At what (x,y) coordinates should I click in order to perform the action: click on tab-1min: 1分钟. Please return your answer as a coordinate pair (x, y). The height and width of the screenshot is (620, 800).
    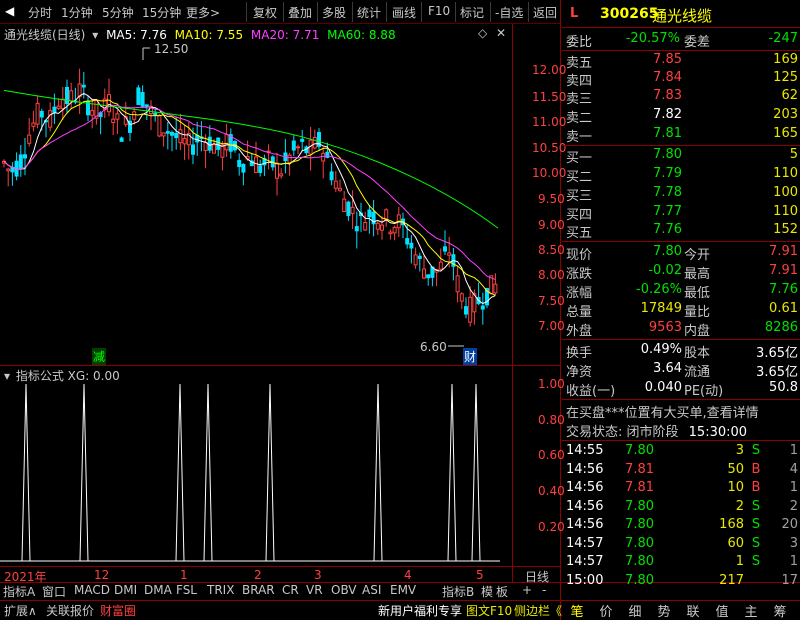
    Looking at the image, I should click on (77, 12).